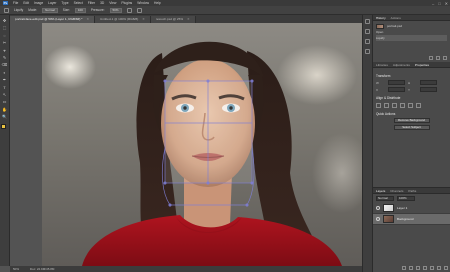 The width and height of the screenshot is (450, 272). Describe the element at coordinates (402, 208) in the screenshot. I see `layer-name: Layer 1` at that location.